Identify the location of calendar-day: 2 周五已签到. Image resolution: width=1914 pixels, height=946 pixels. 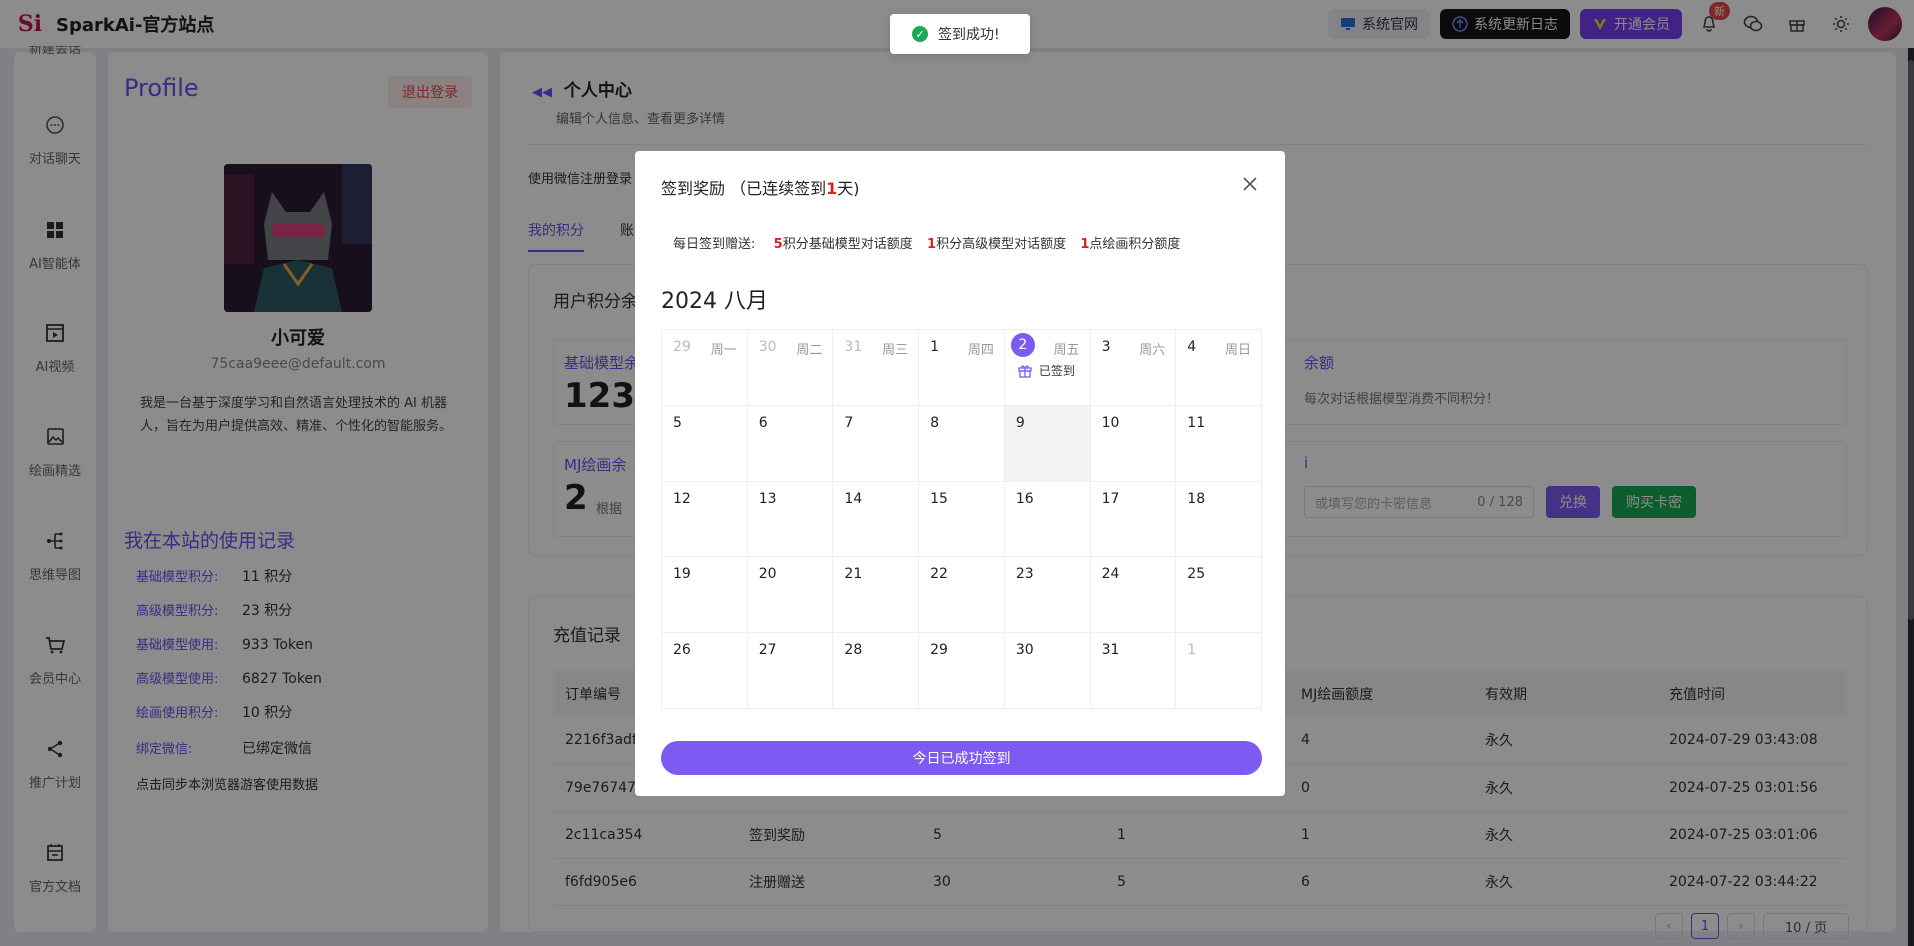
(1047, 368).